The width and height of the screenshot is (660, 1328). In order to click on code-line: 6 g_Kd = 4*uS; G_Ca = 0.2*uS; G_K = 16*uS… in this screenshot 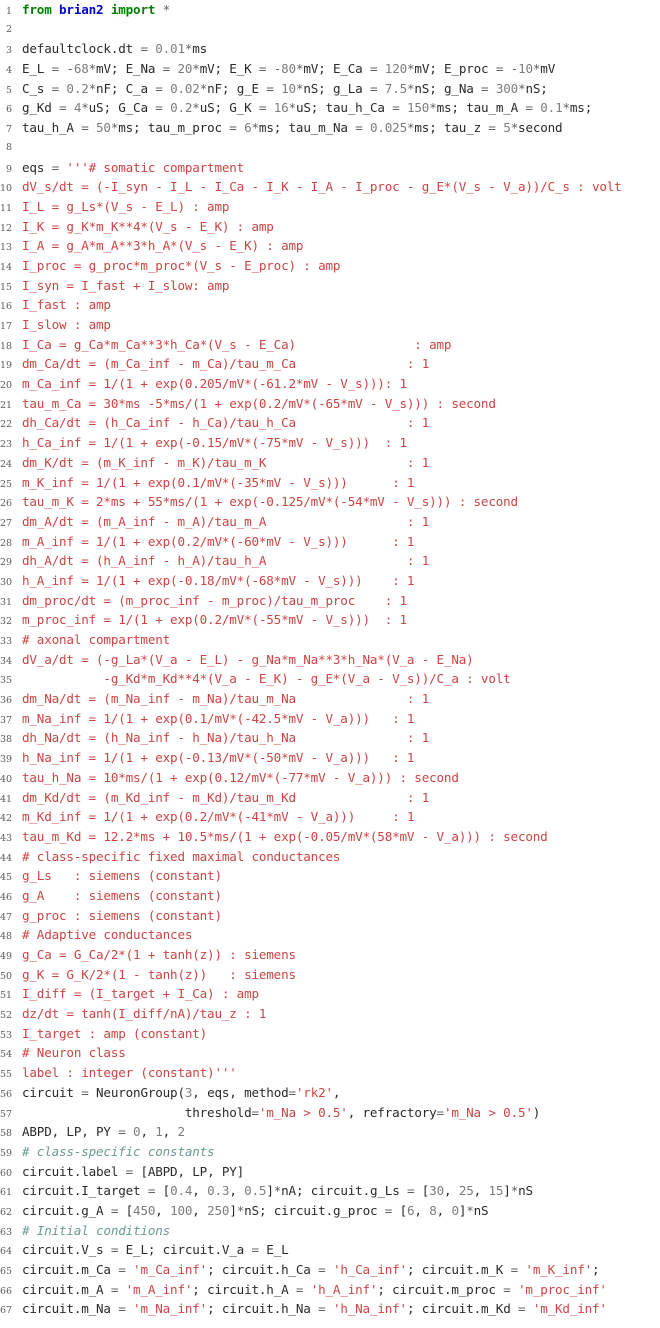, I will do `click(330, 108)`.